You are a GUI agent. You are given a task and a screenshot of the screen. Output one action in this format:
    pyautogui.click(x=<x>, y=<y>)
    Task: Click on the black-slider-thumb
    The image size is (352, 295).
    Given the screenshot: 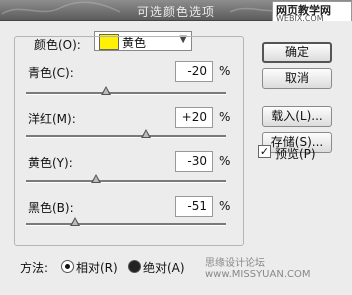 What is the action you would take?
    pyautogui.click(x=75, y=221)
    